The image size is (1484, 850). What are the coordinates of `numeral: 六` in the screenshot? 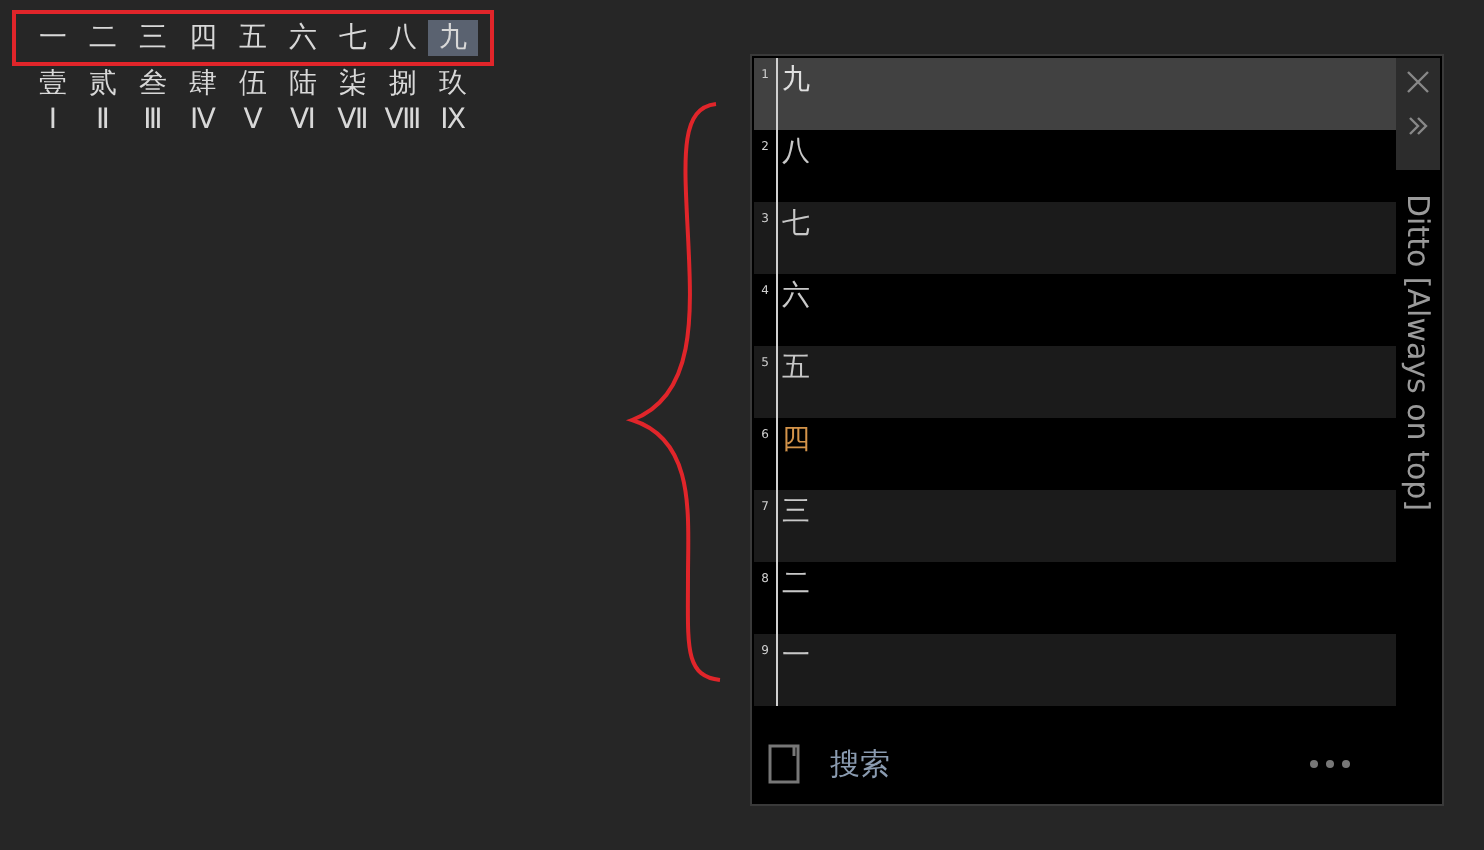 It's located at (303, 38).